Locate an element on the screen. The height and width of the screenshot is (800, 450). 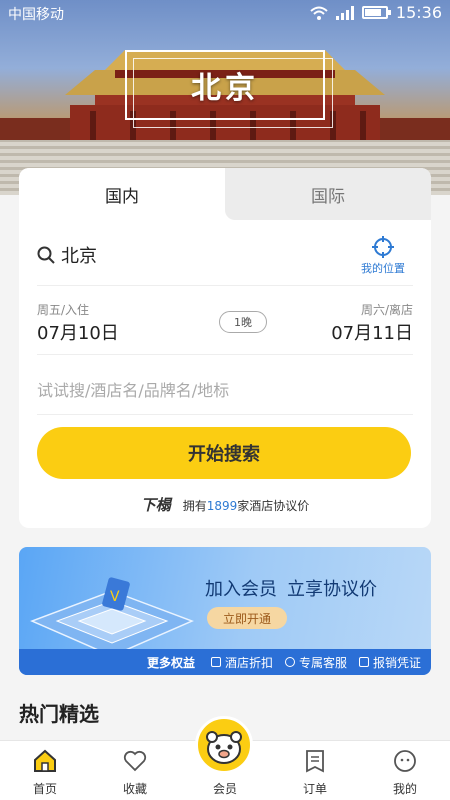
date-selector: 周五/入住 07月10日 1晚 周六/离店 07月11日 is located at coordinates (225, 324).